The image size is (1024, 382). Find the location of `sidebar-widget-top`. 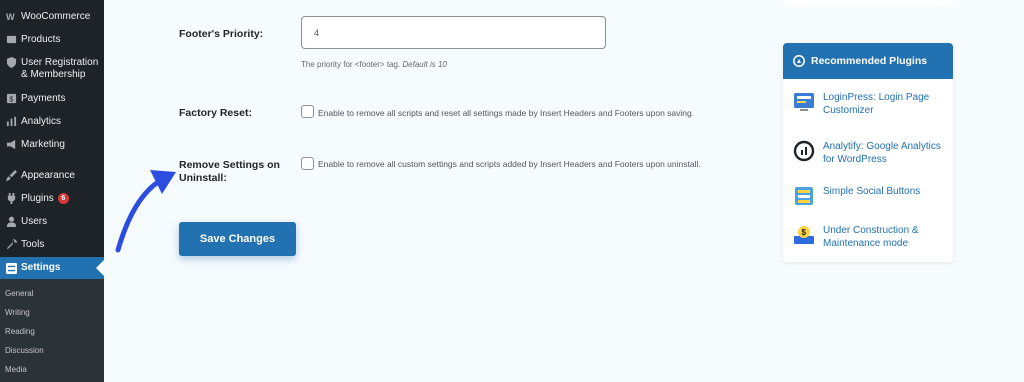

sidebar-widget-top is located at coordinates (868, 3).